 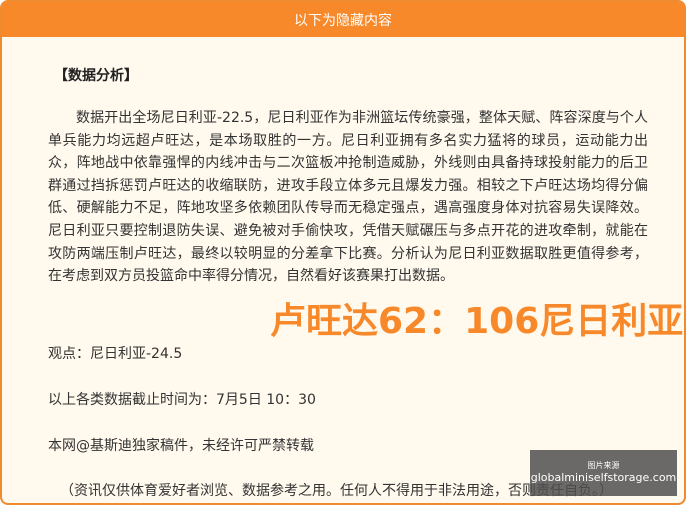 I want to click on data-time-line: 以上各类数据截止时间为：7月5日 10：30, so click(x=182, y=400).